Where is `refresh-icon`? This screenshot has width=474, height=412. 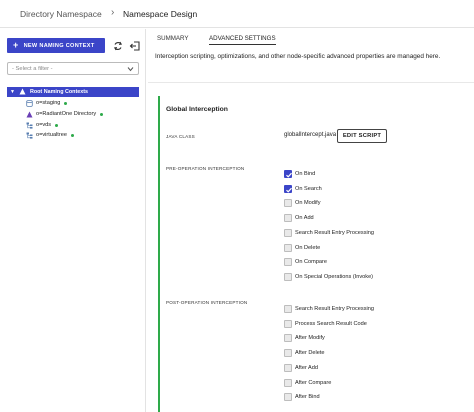
refresh-icon is located at coordinates (118, 45).